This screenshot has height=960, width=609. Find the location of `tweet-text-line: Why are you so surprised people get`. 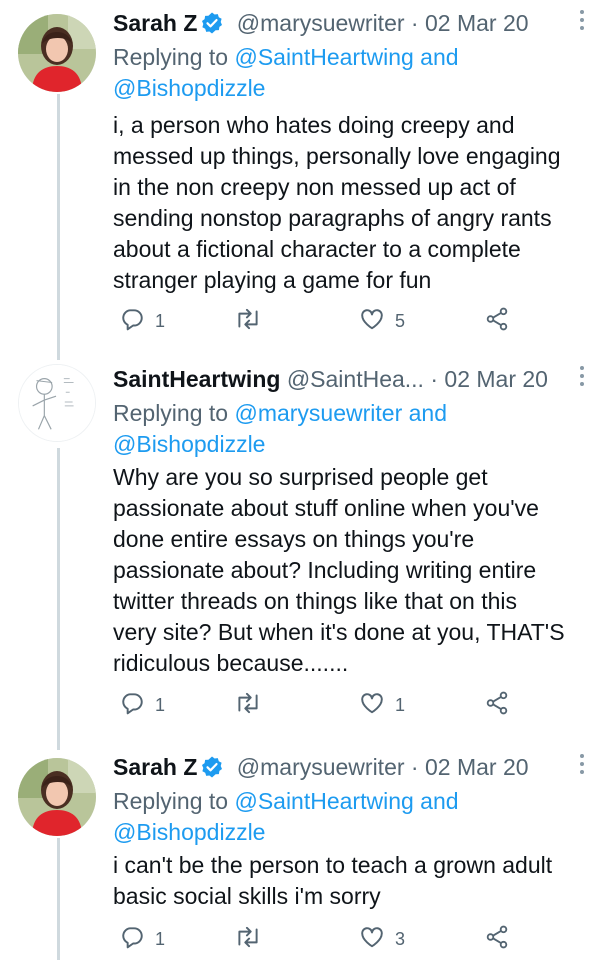

tweet-text-line: Why are you so surprised people get is located at coordinates (300, 477).